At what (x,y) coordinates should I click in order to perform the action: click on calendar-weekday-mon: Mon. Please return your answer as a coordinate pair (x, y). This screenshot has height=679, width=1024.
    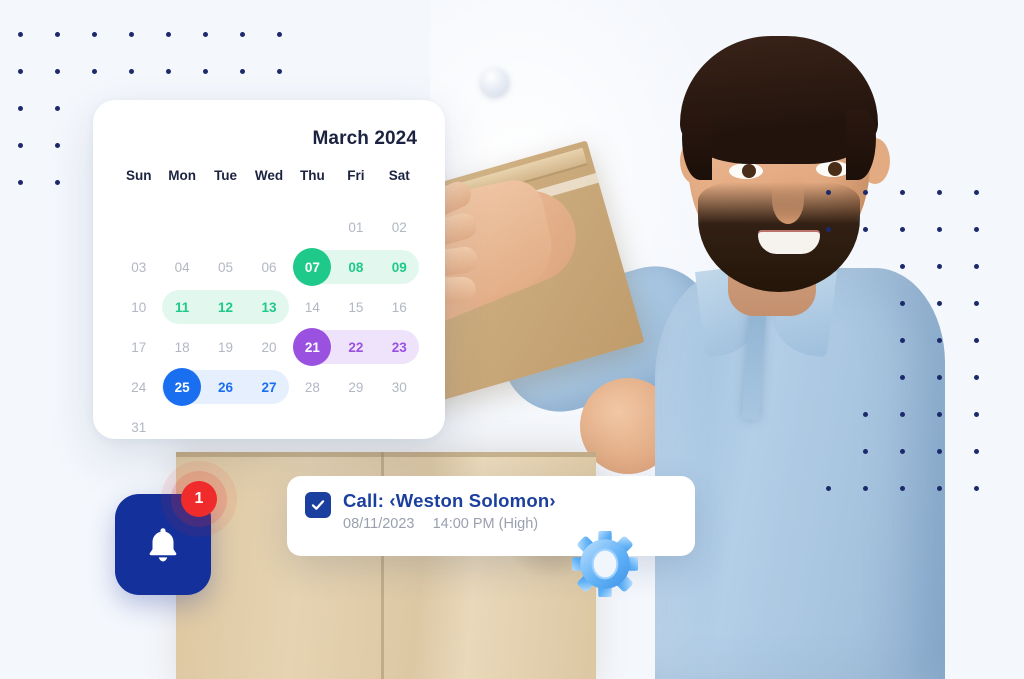
    Looking at the image, I should click on (182, 175).